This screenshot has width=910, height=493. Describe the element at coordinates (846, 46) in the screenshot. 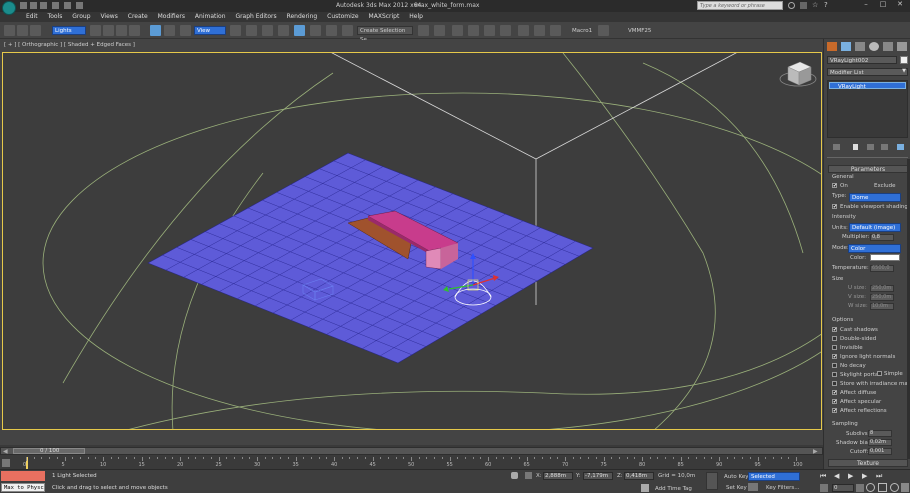

I see `modify-tab-icon` at that location.